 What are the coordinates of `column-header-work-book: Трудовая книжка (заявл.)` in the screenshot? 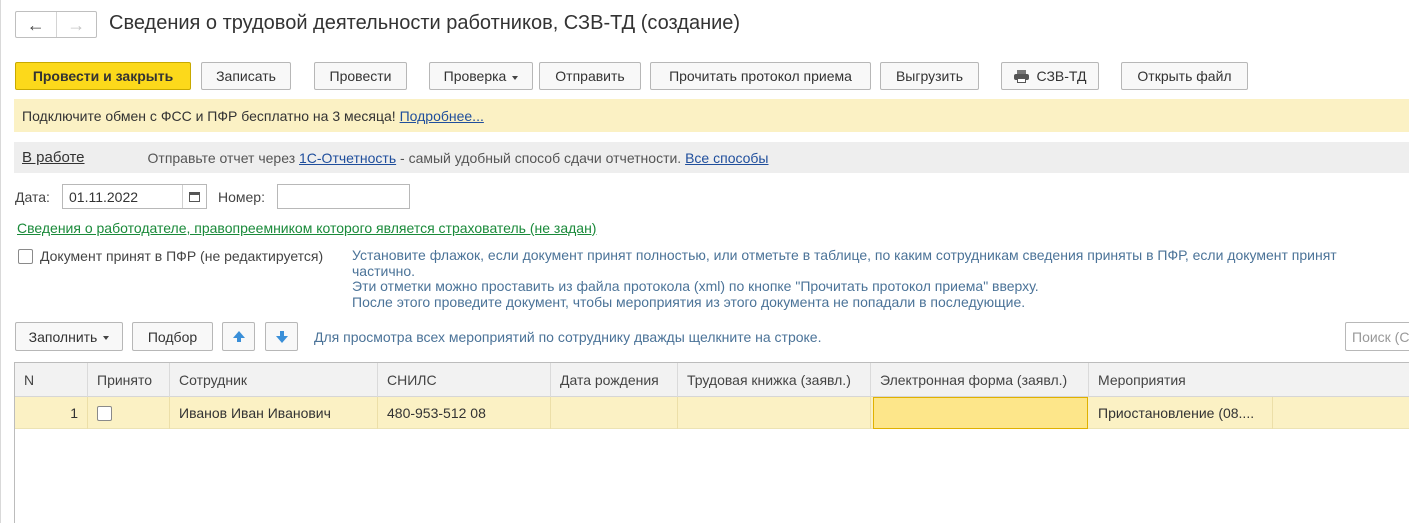 It's located at (774, 380).